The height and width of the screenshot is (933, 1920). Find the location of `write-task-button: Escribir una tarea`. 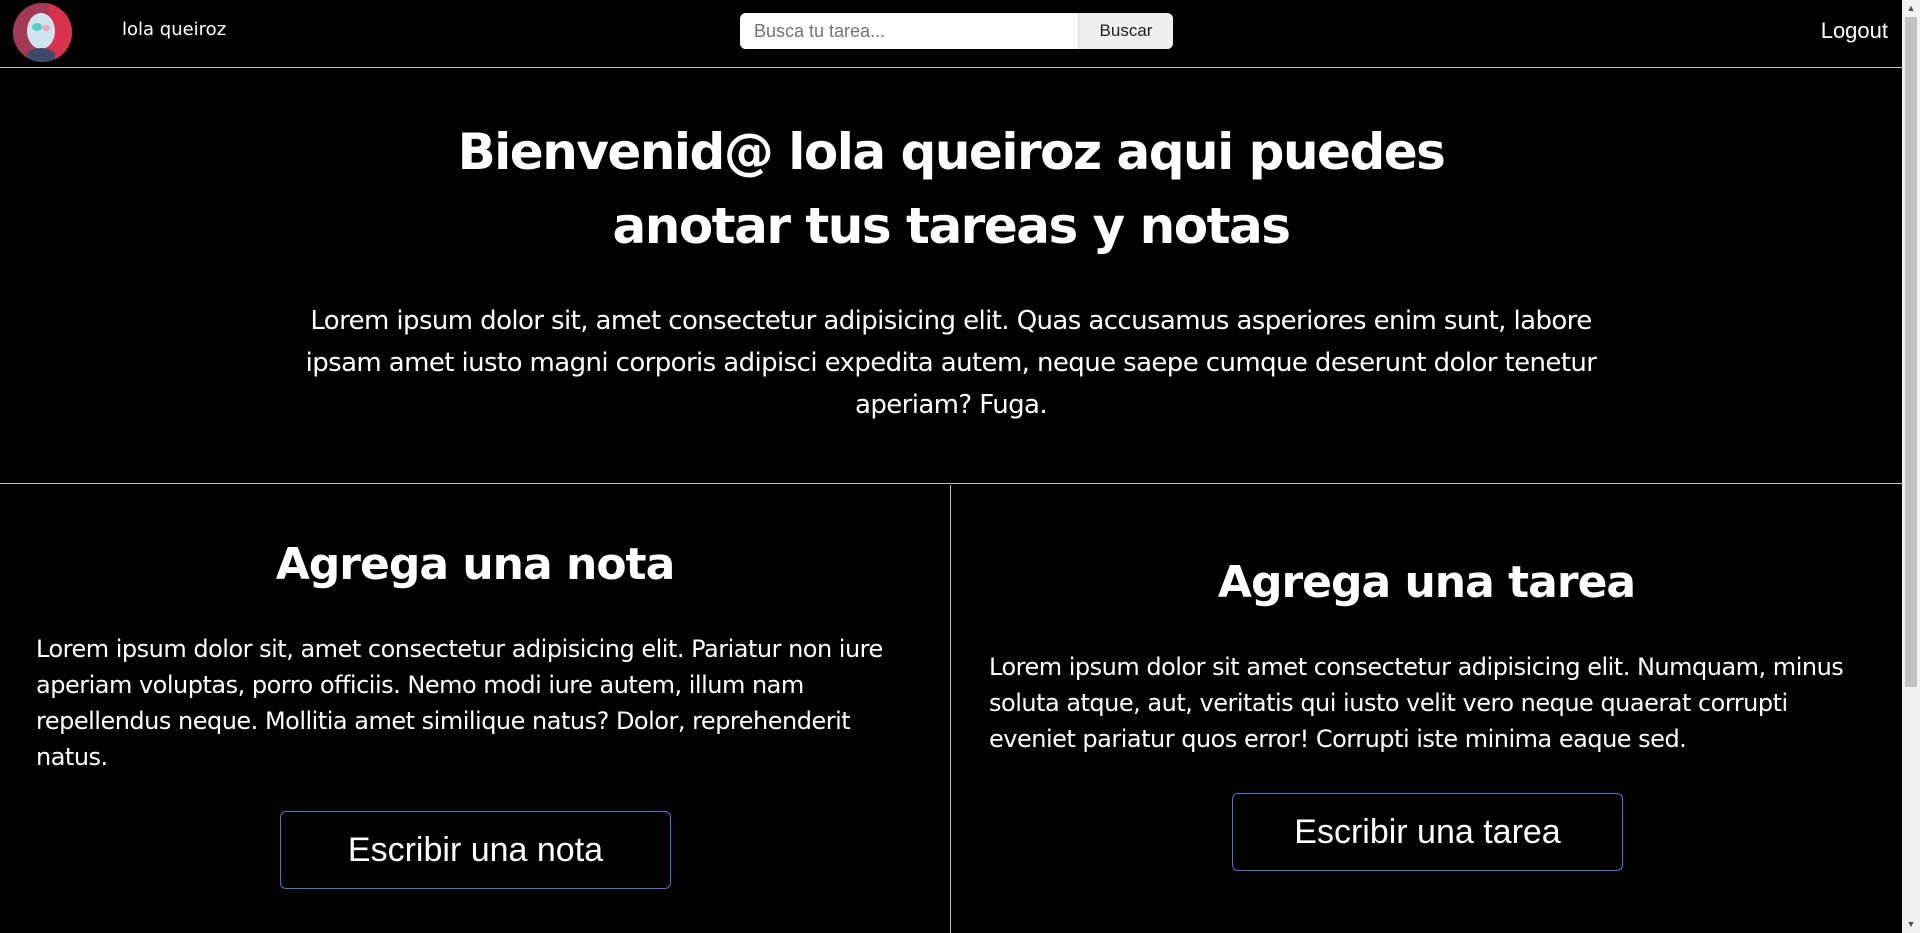

write-task-button: Escribir una tarea is located at coordinates (1427, 832).